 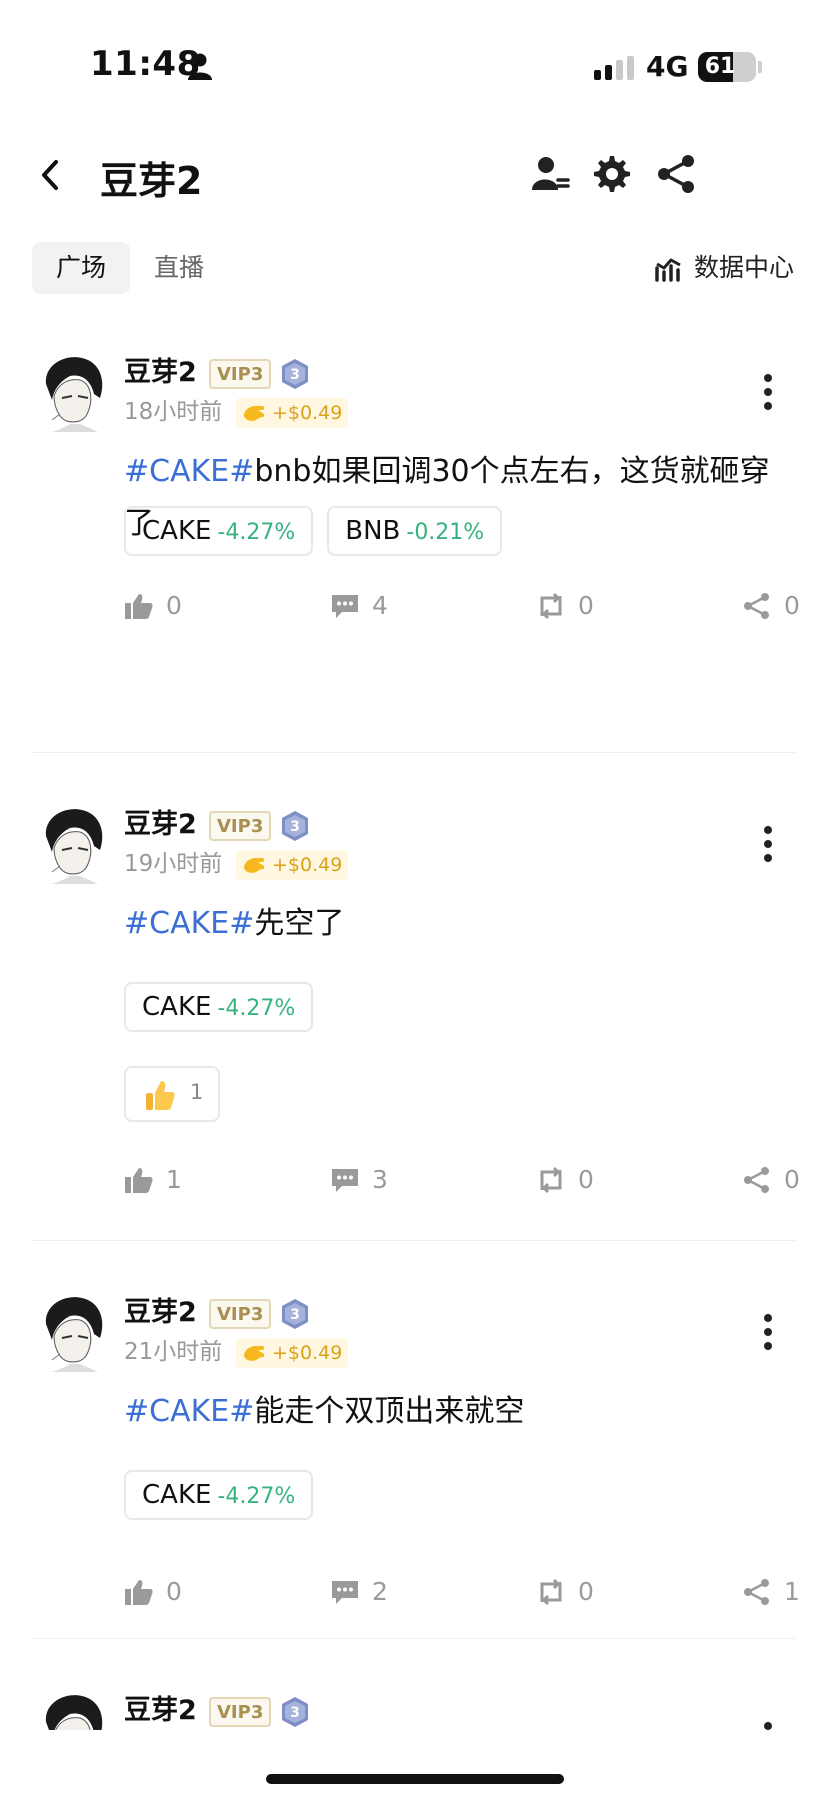 What do you see at coordinates (50, 175) in the screenshot?
I see `back-arrow-icon` at bounding box center [50, 175].